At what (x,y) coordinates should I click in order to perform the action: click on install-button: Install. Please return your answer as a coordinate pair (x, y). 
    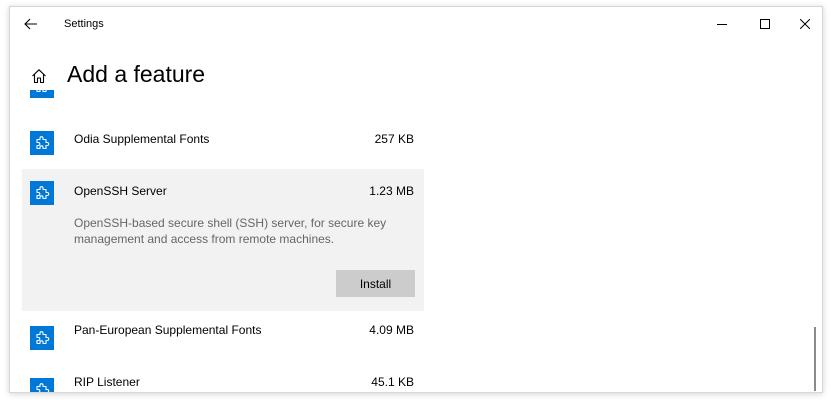
    Looking at the image, I should click on (375, 283).